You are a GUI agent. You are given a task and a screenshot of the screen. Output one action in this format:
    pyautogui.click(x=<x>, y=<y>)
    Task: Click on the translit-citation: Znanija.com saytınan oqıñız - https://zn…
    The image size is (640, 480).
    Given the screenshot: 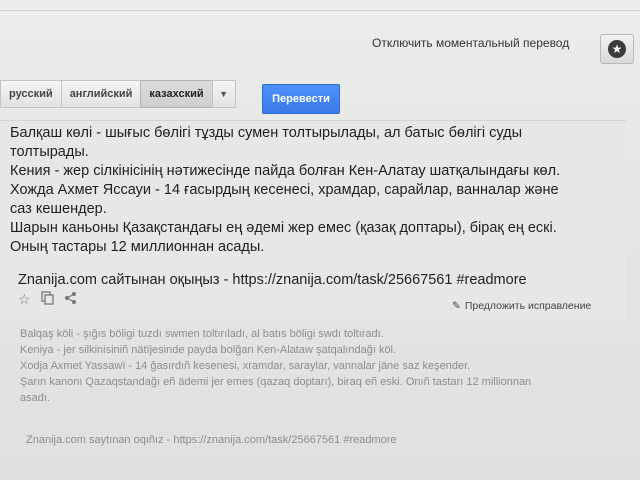 What is the action you would take?
    pyautogui.click(x=211, y=440)
    